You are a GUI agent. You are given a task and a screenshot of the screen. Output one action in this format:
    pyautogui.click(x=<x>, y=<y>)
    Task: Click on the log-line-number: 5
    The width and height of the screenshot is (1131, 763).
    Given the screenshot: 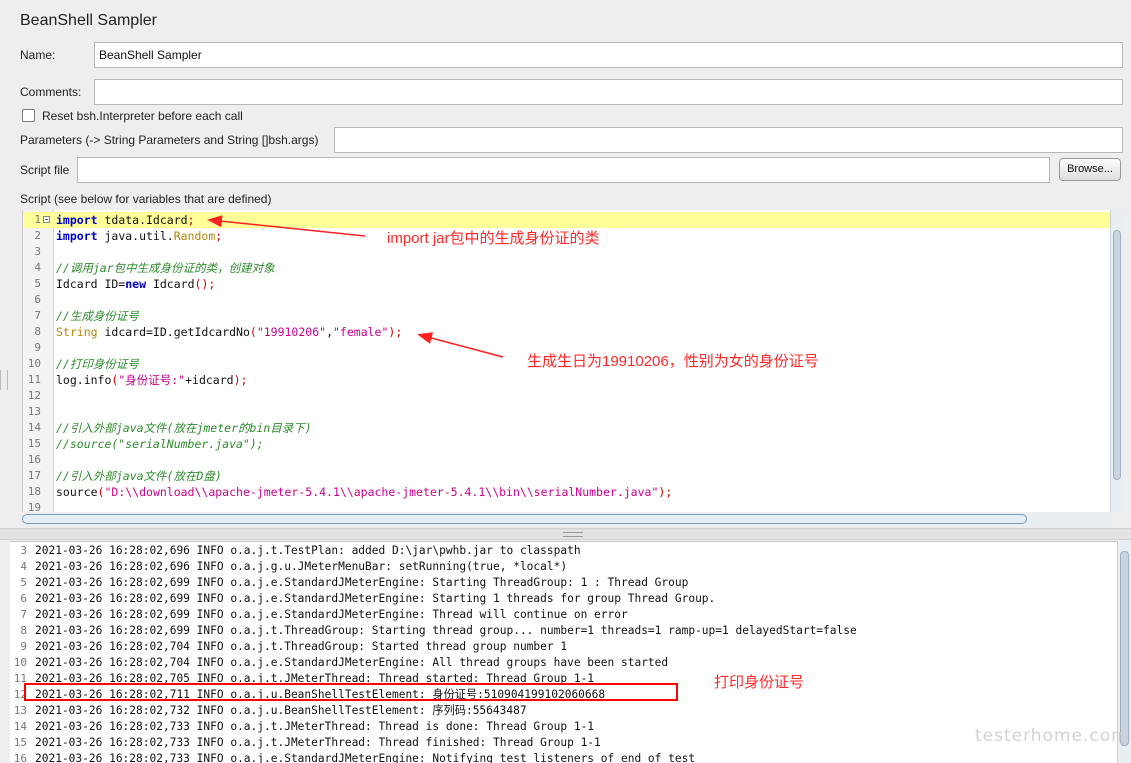 What is the action you would take?
    pyautogui.click(x=23, y=582)
    